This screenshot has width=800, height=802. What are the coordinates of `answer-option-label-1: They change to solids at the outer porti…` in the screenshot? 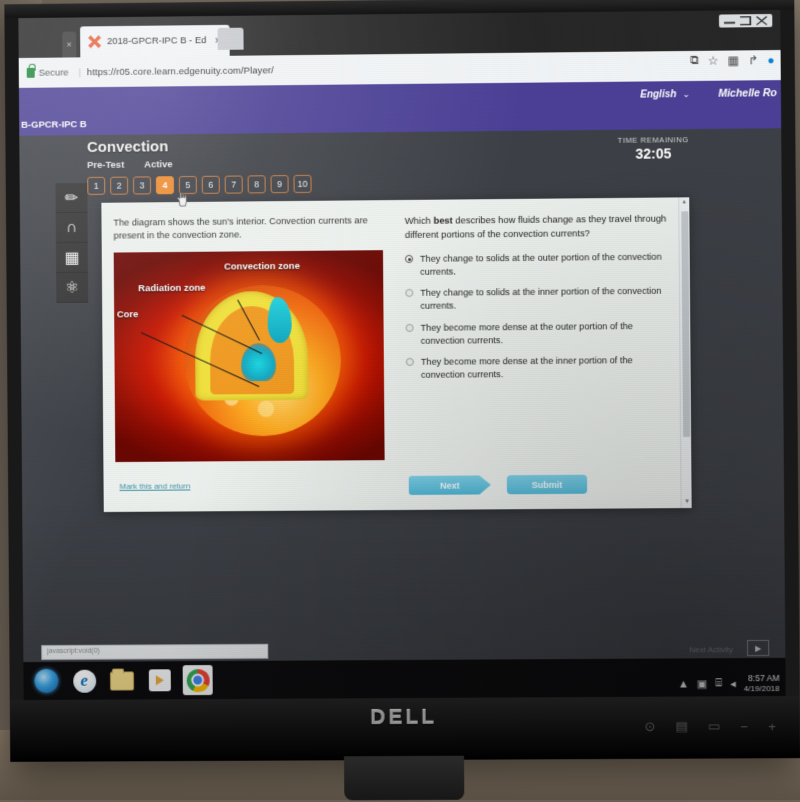 It's located at (541, 264).